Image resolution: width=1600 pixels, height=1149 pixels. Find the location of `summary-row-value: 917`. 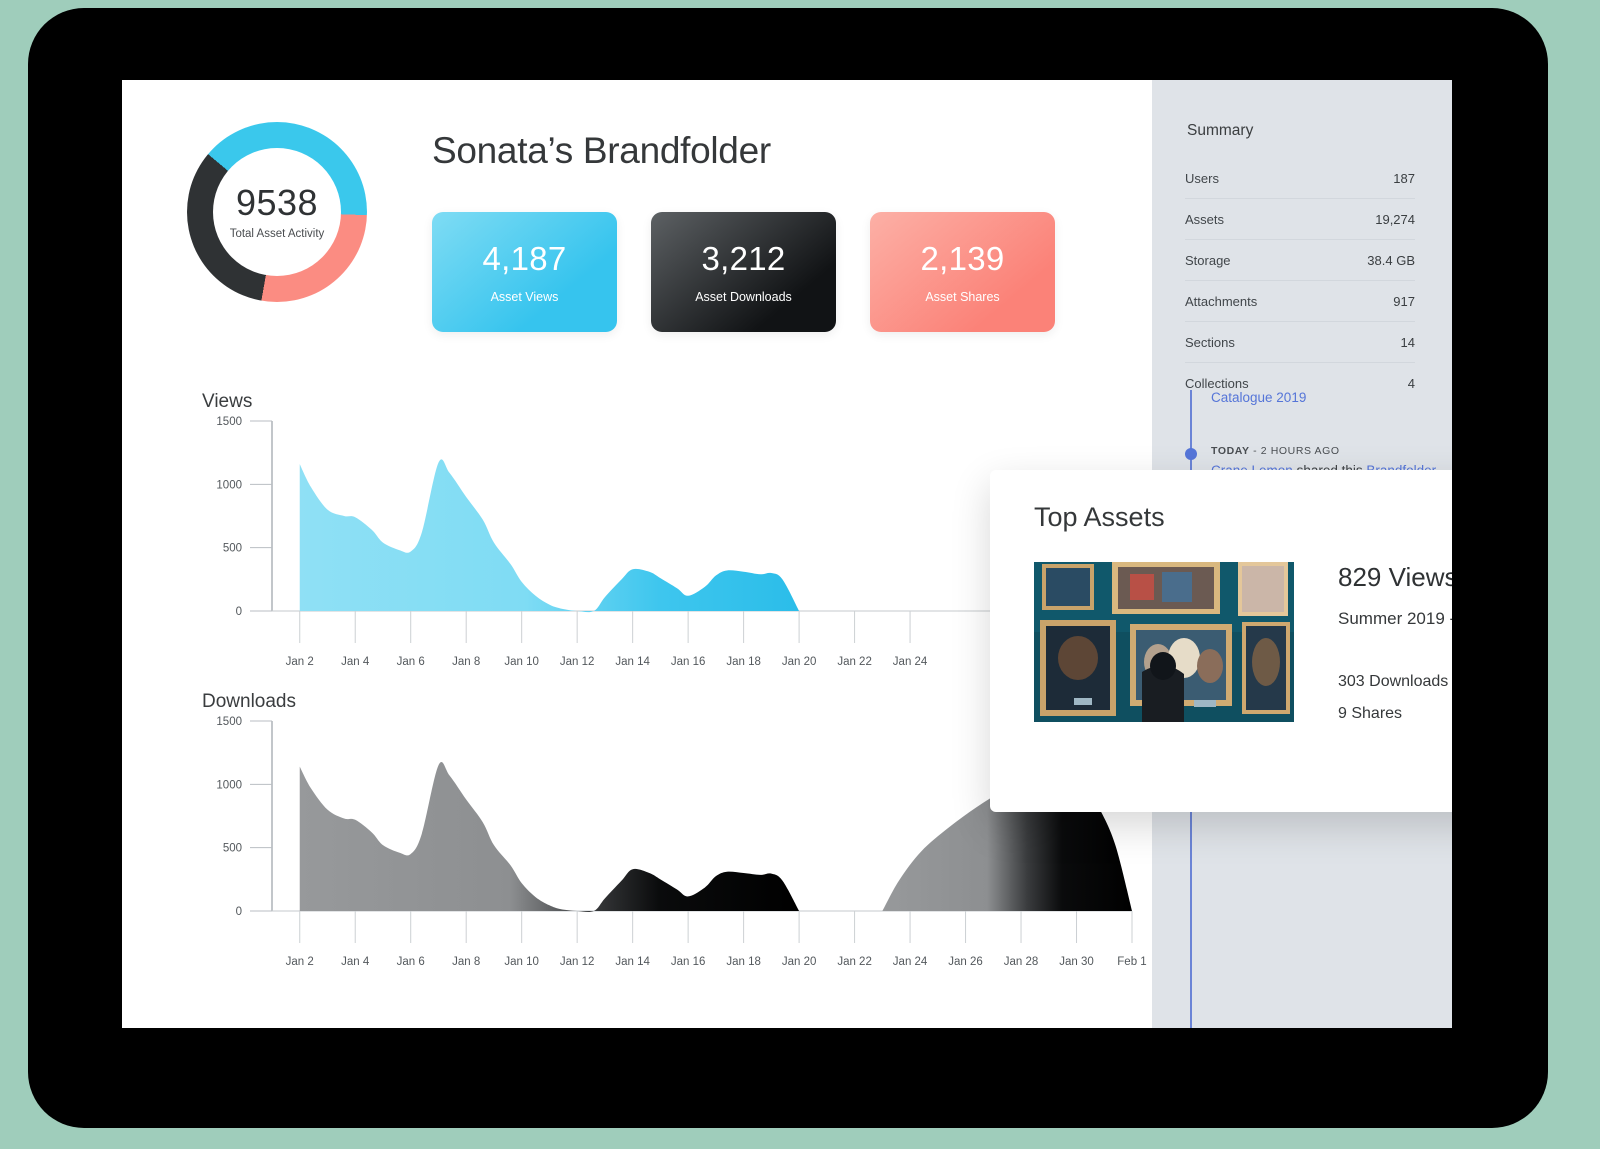

summary-row-value: 917 is located at coordinates (1404, 301).